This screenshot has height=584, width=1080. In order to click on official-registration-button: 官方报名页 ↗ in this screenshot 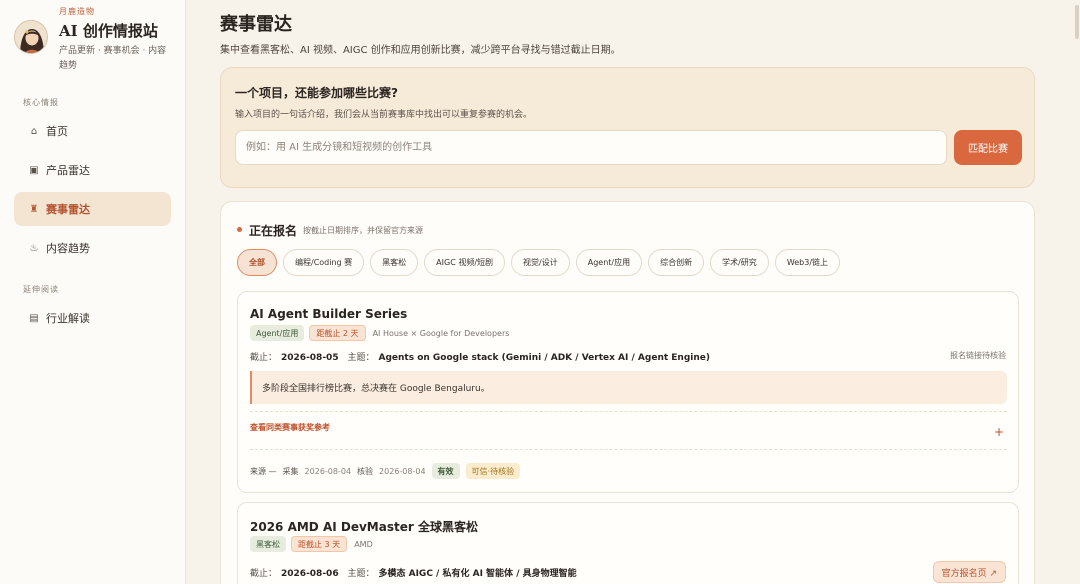, I will do `click(969, 572)`.